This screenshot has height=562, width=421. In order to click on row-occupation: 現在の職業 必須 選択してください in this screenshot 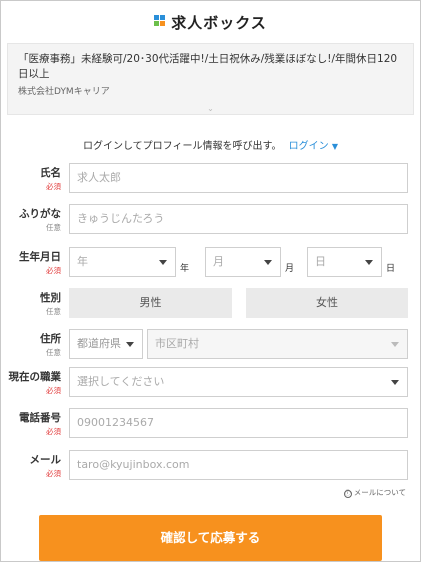, I will do `click(210, 382)`.